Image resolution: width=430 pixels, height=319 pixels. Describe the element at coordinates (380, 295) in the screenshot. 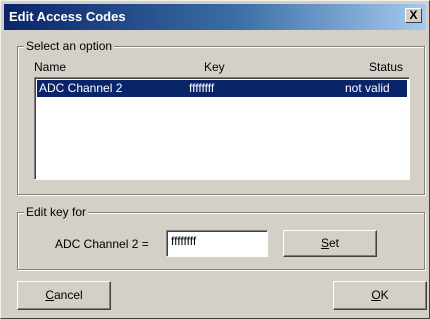

I see `ok-button: OK` at that location.